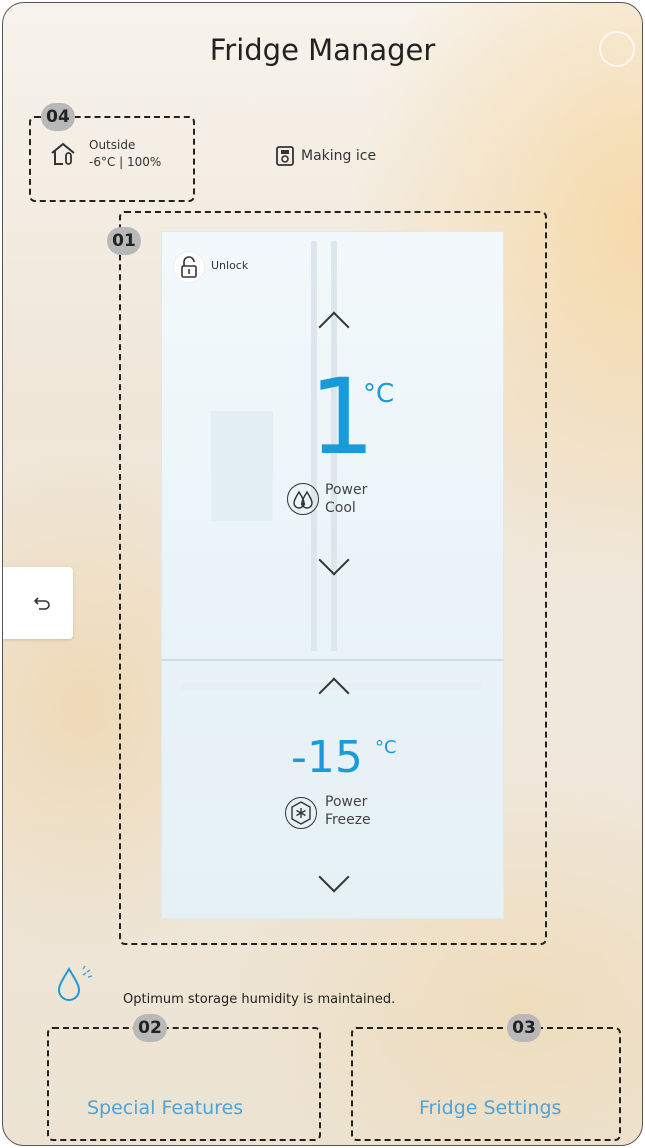 This screenshot has width=645, height=1148. What do you see at coordinates (332, 660) in the screenshot?
I see `fridge-freezer-divider` at bounding box center [332, 660].